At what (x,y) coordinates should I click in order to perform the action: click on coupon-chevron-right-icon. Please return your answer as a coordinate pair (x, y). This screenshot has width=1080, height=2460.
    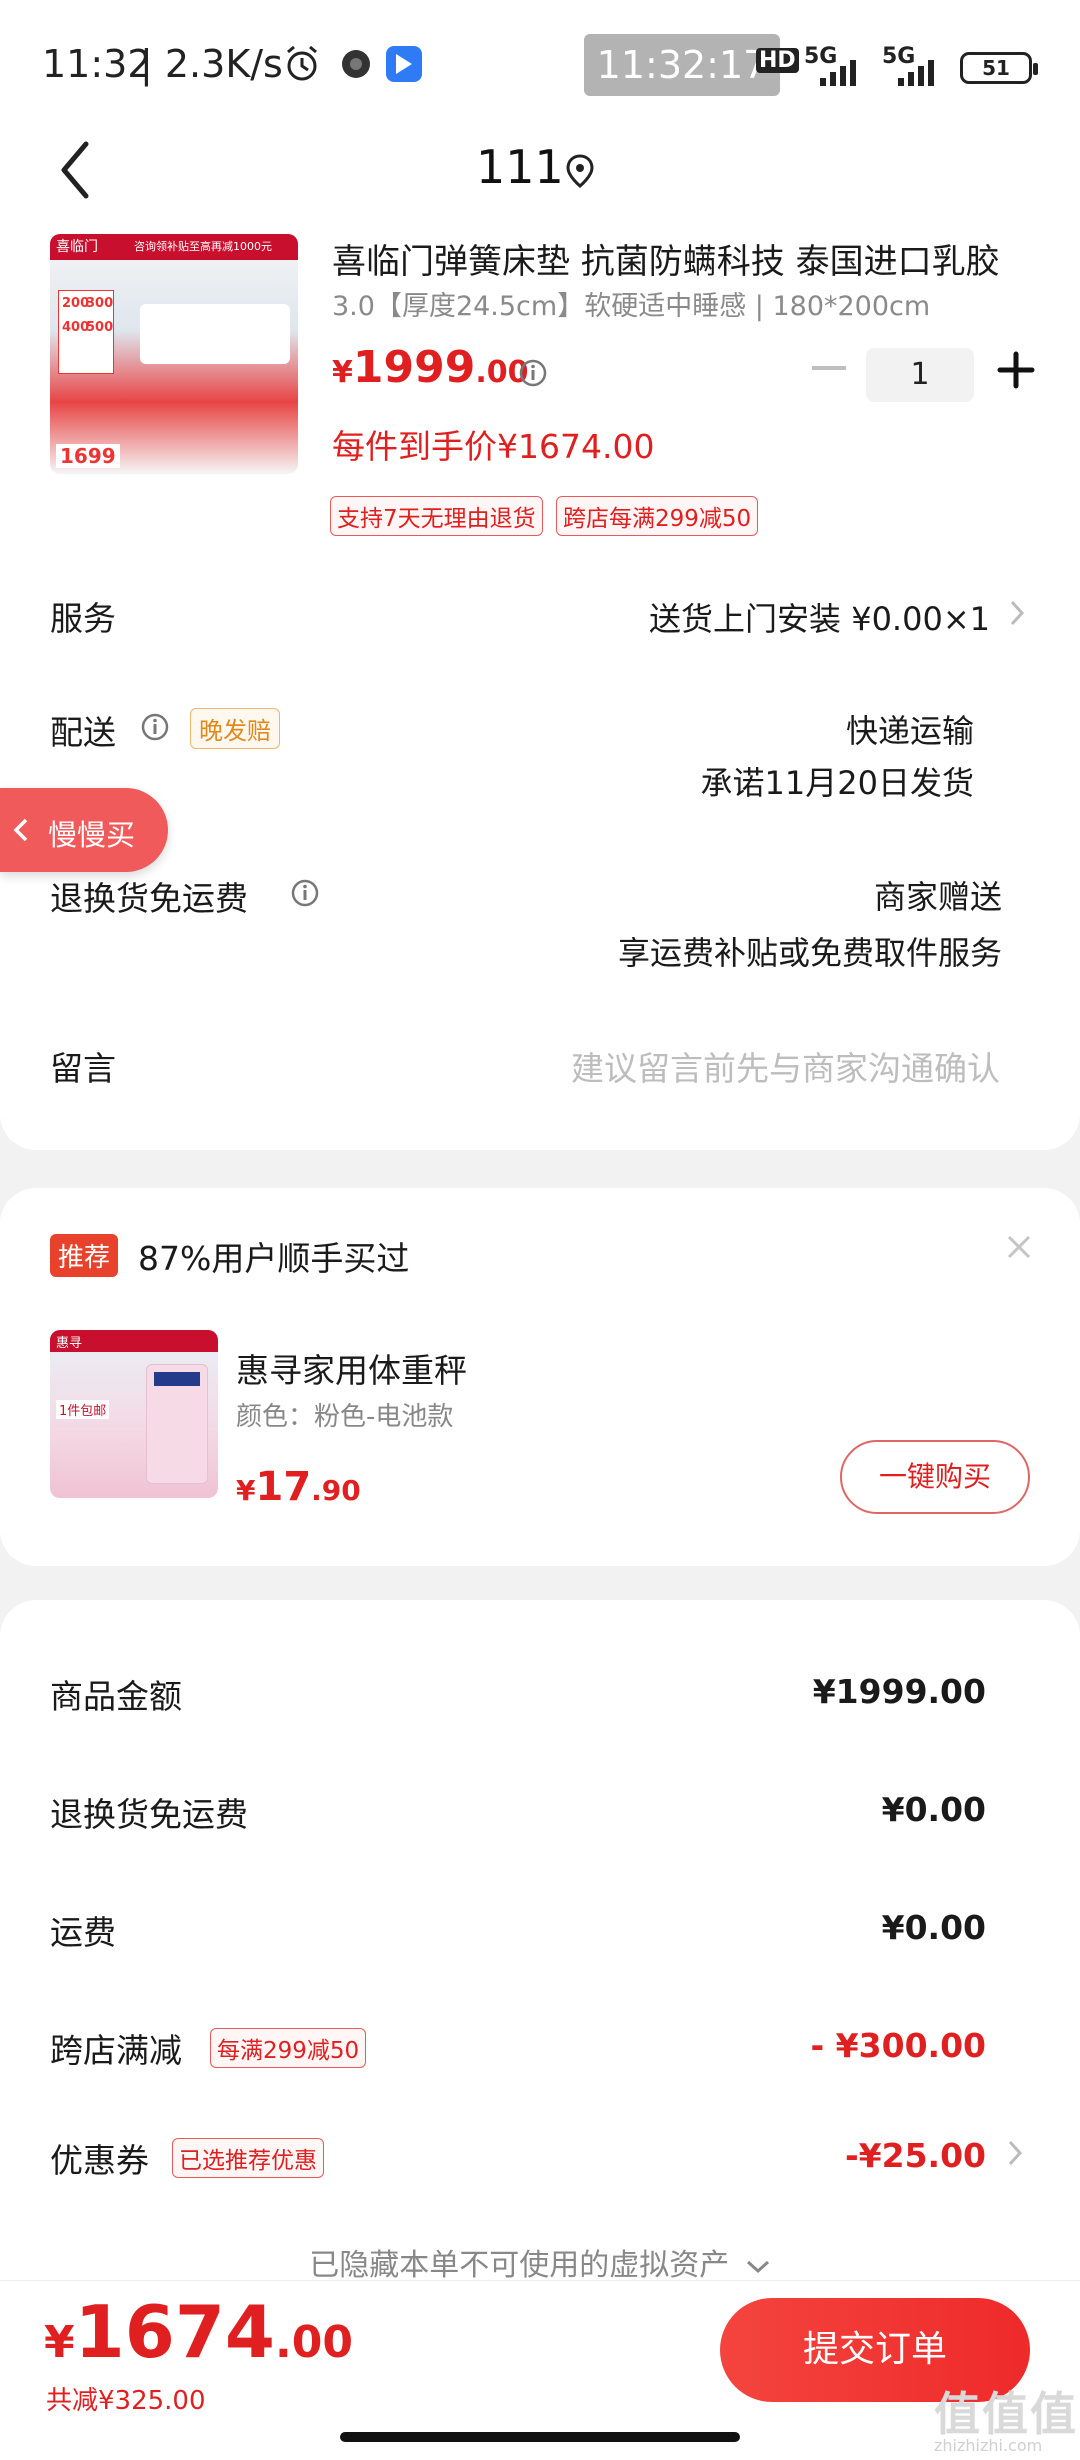
    Looking at the image, I should click on (1015, 2153).